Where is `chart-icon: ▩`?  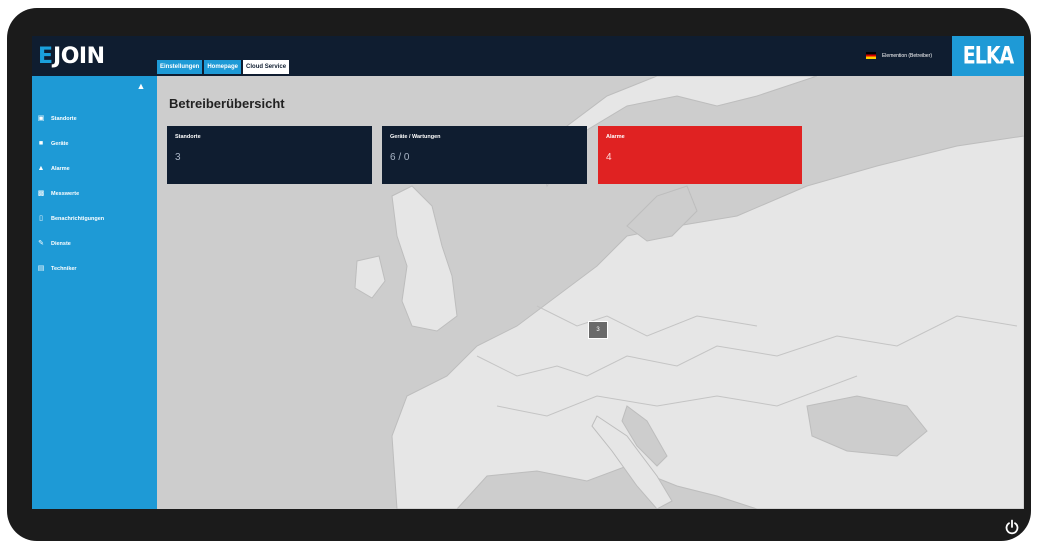
chart-icon: ▩ is located at coordinates (41, 193).